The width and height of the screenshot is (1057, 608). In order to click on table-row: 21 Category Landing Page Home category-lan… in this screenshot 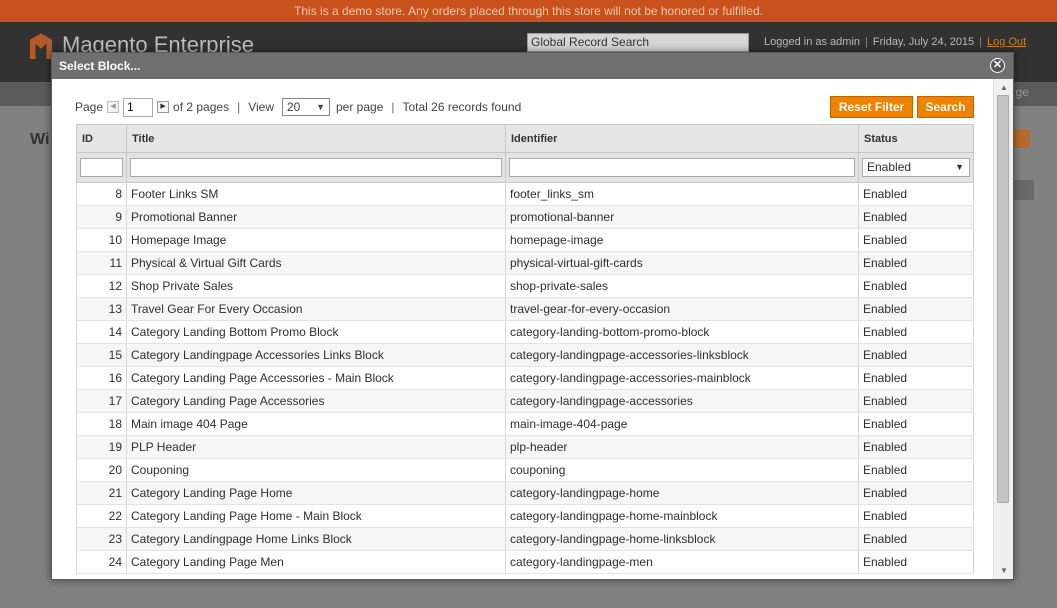, I will do `click(525, 493)`.